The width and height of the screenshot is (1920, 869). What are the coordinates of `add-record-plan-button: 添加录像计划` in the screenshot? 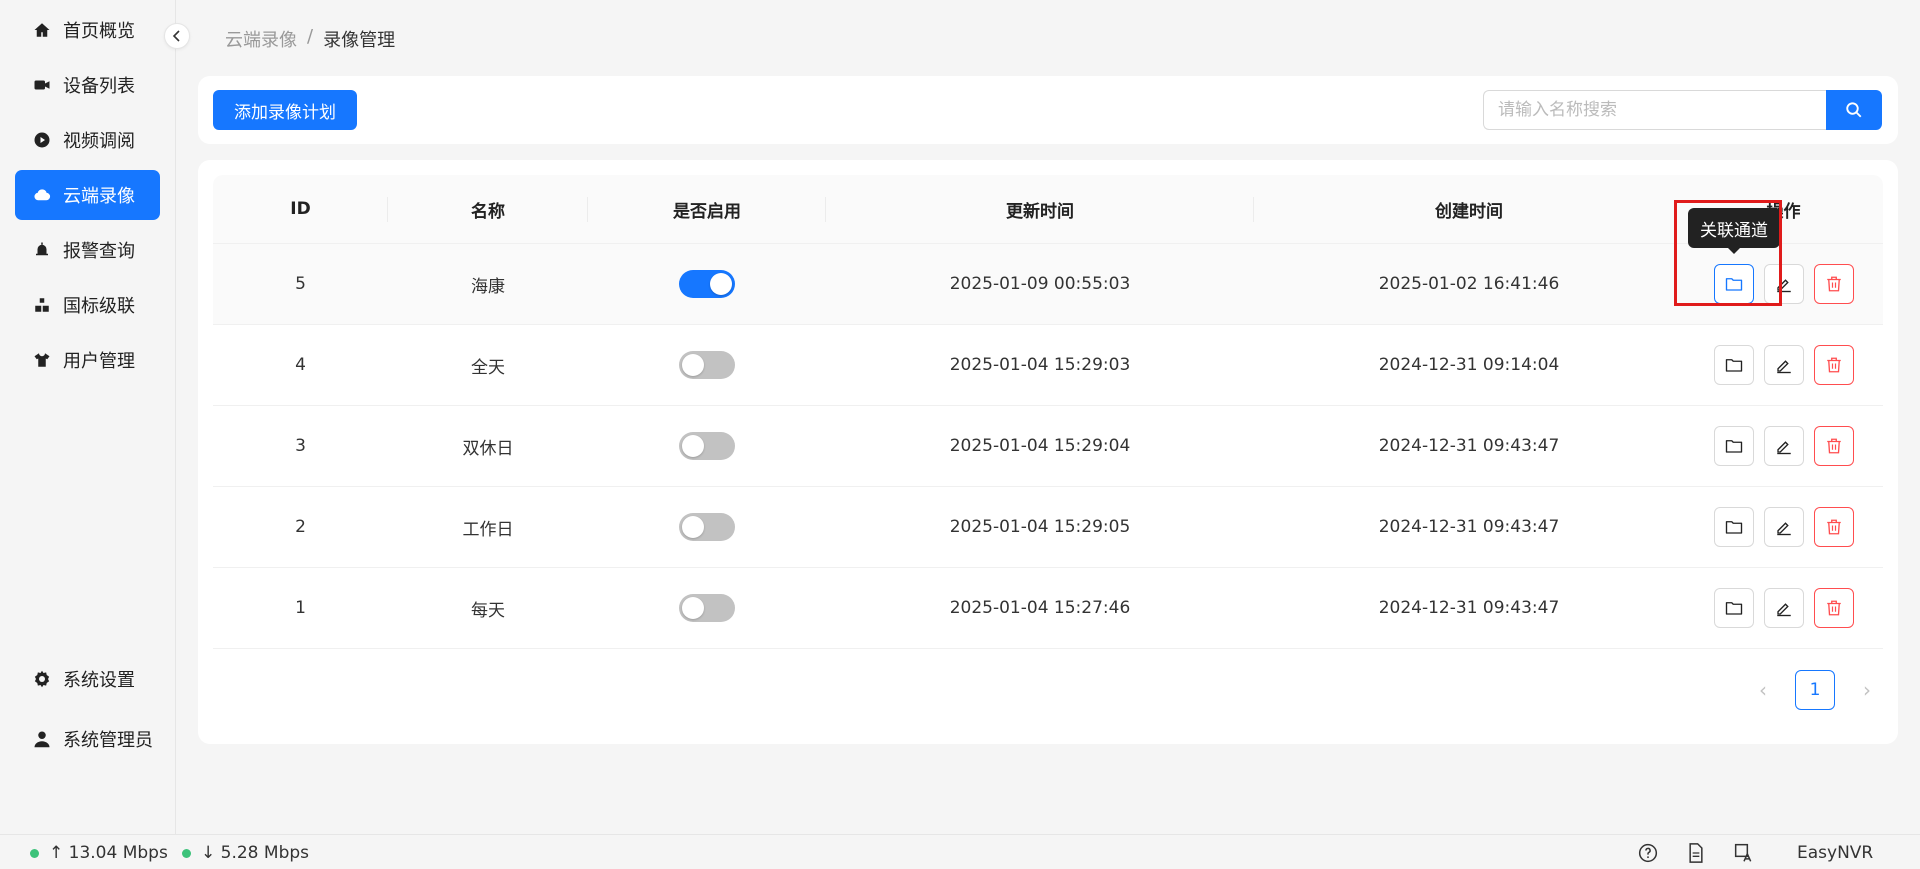 It's located at (285, 110).